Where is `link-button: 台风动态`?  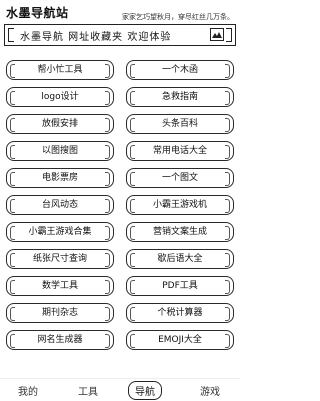 link-button: 台风动态 is located at coordinates (60, 205).